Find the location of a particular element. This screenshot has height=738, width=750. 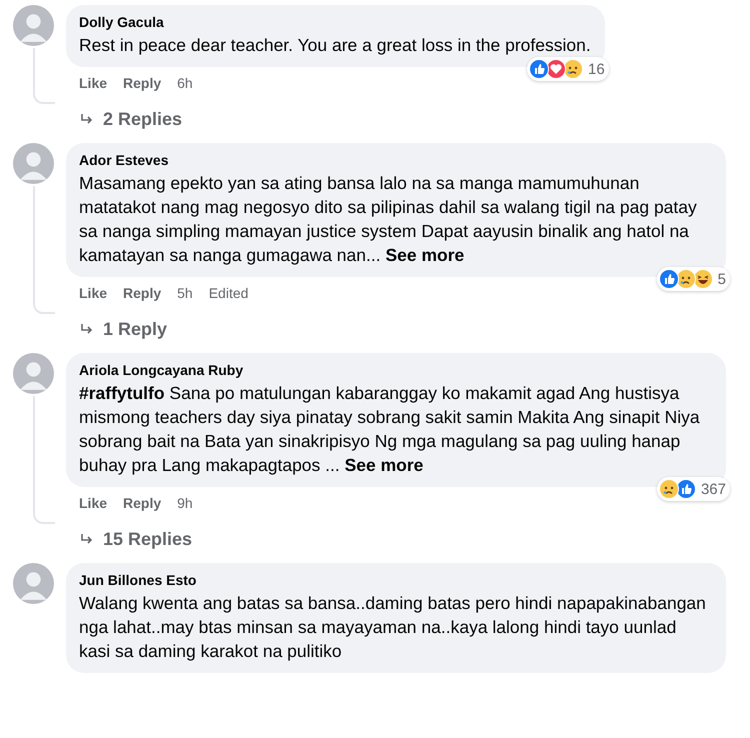

view-replies-link: 15 Replies is located at coordinates (408, 536).